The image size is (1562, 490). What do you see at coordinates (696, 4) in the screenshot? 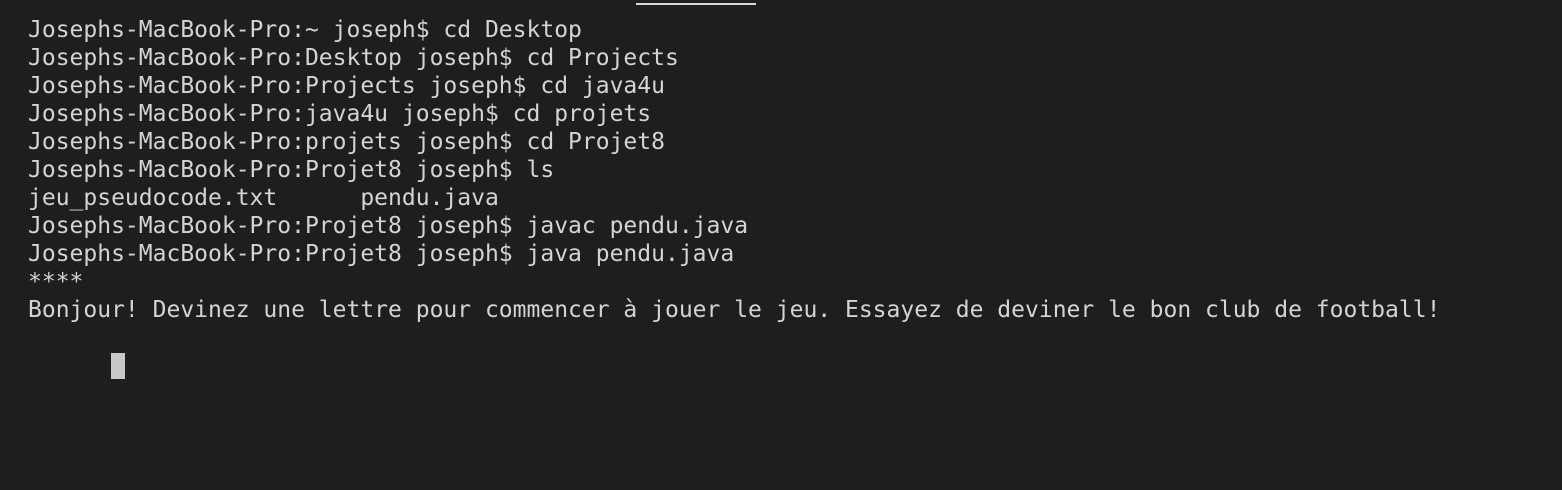
I see `active-tab-indicator` at bounding box center [696, 4].